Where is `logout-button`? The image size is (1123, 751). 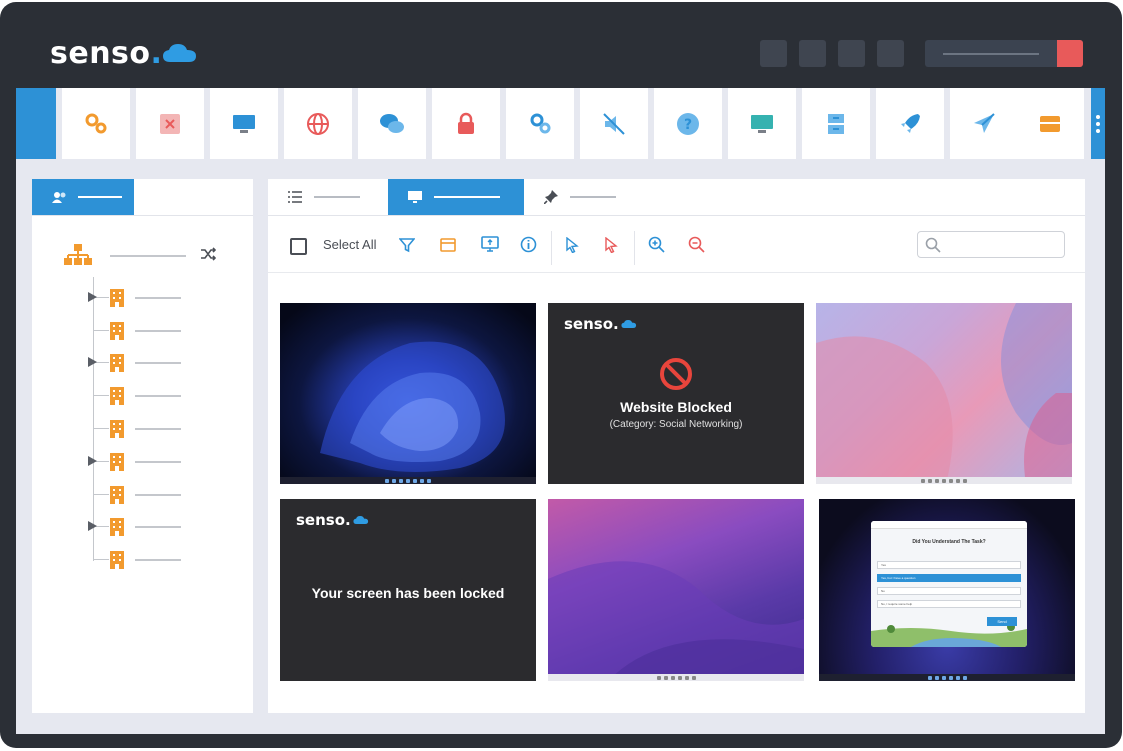
logout-button is located at coordinates (1070, 53).